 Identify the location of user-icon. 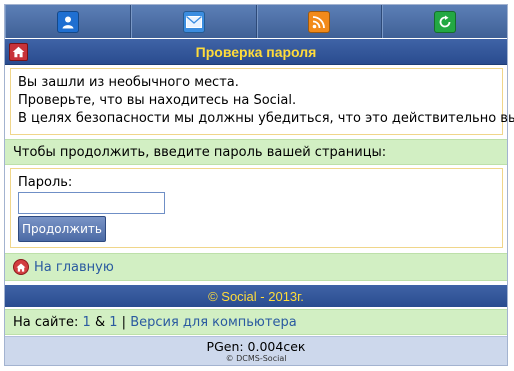
(67, 21).